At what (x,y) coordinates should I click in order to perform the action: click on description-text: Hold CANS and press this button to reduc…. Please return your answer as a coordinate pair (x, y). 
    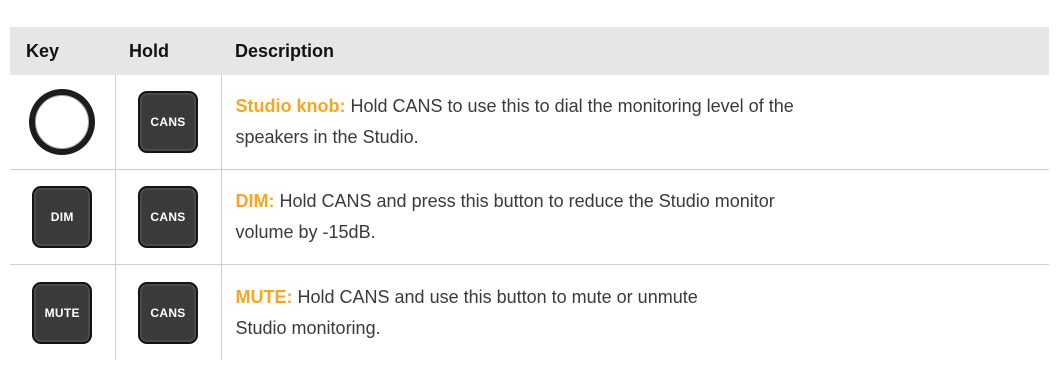
    Looking at the image, I should click on (524, 201).